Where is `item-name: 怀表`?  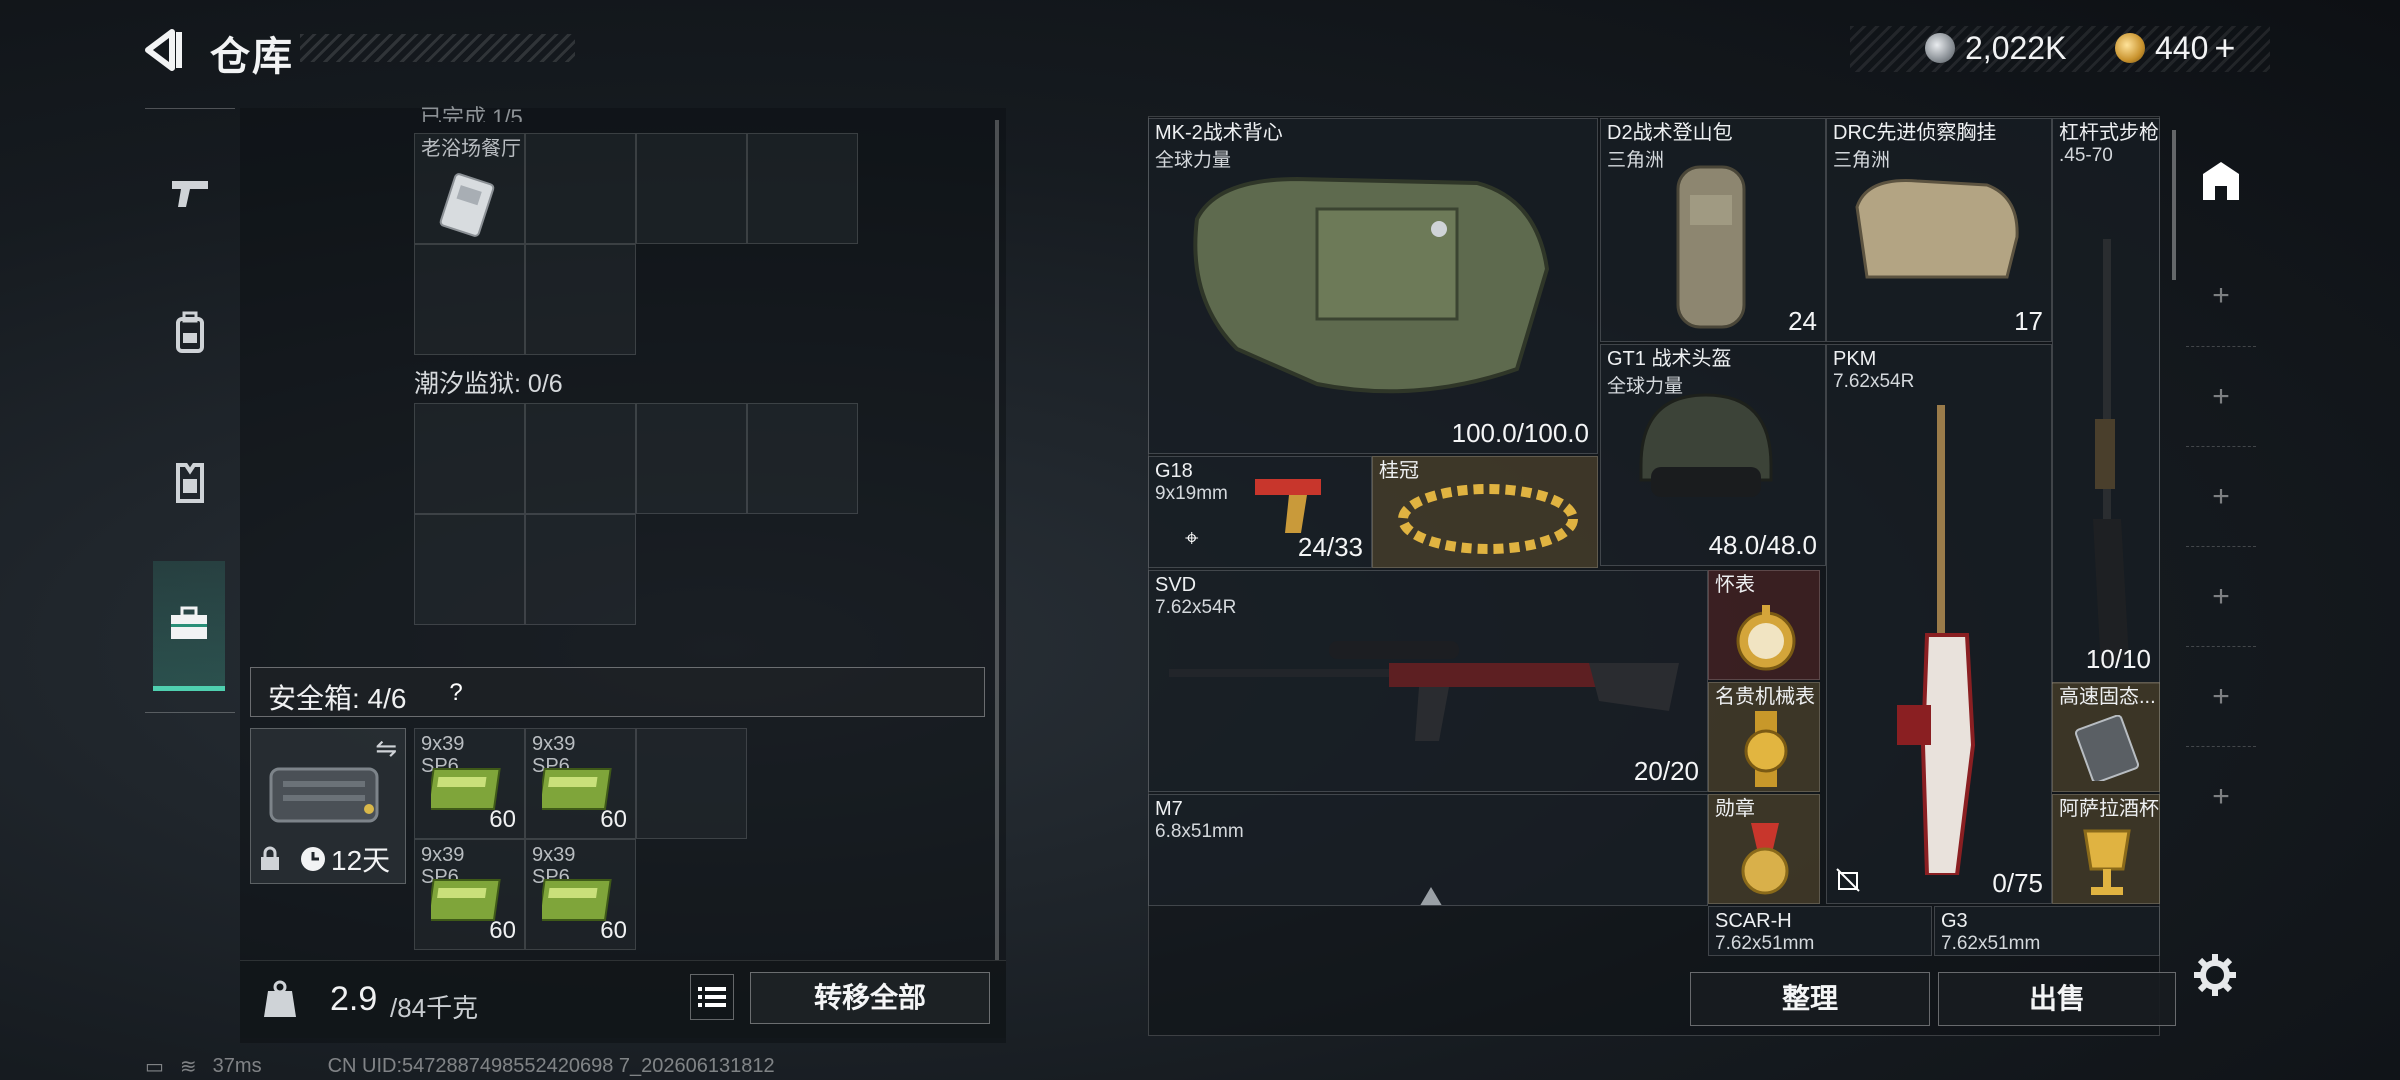 item-name: 怀表 is located at coordinates (1735, 585).